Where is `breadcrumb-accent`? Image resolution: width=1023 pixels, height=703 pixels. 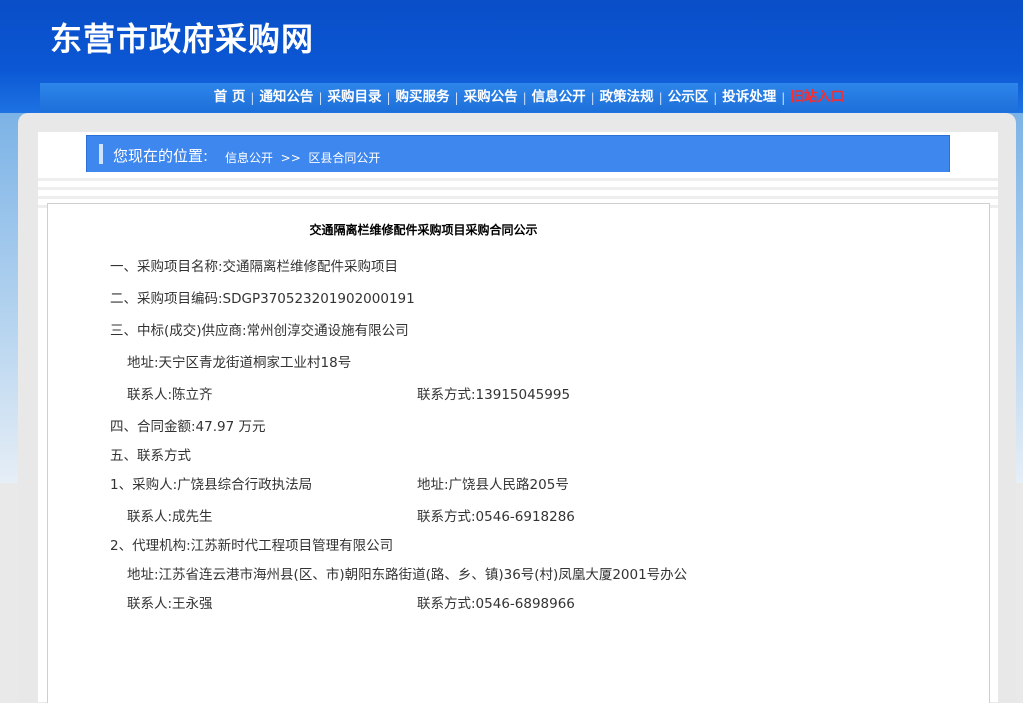
breadcrumb-accent is located at coordinates (101, 154).